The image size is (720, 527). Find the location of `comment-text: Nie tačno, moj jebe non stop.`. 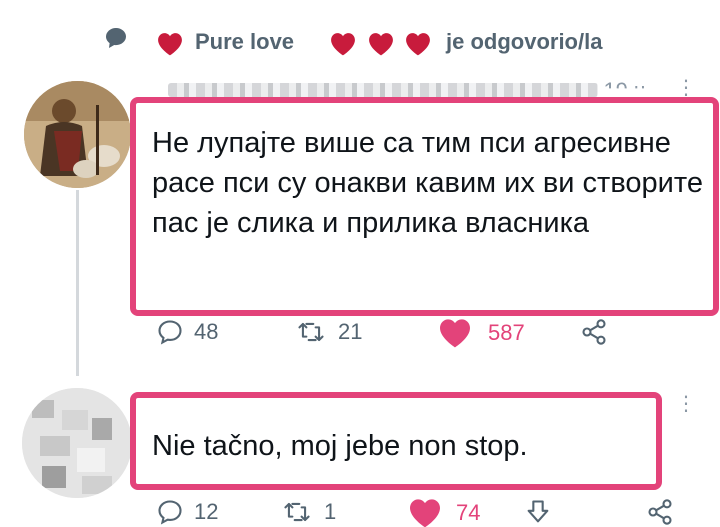

comment-text: Nie tačno, moj jebe non stop. is located at coordinates (340, 446).